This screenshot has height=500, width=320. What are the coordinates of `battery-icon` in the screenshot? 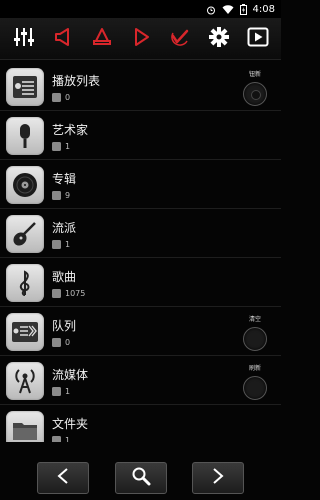 It's located at (243, 9).